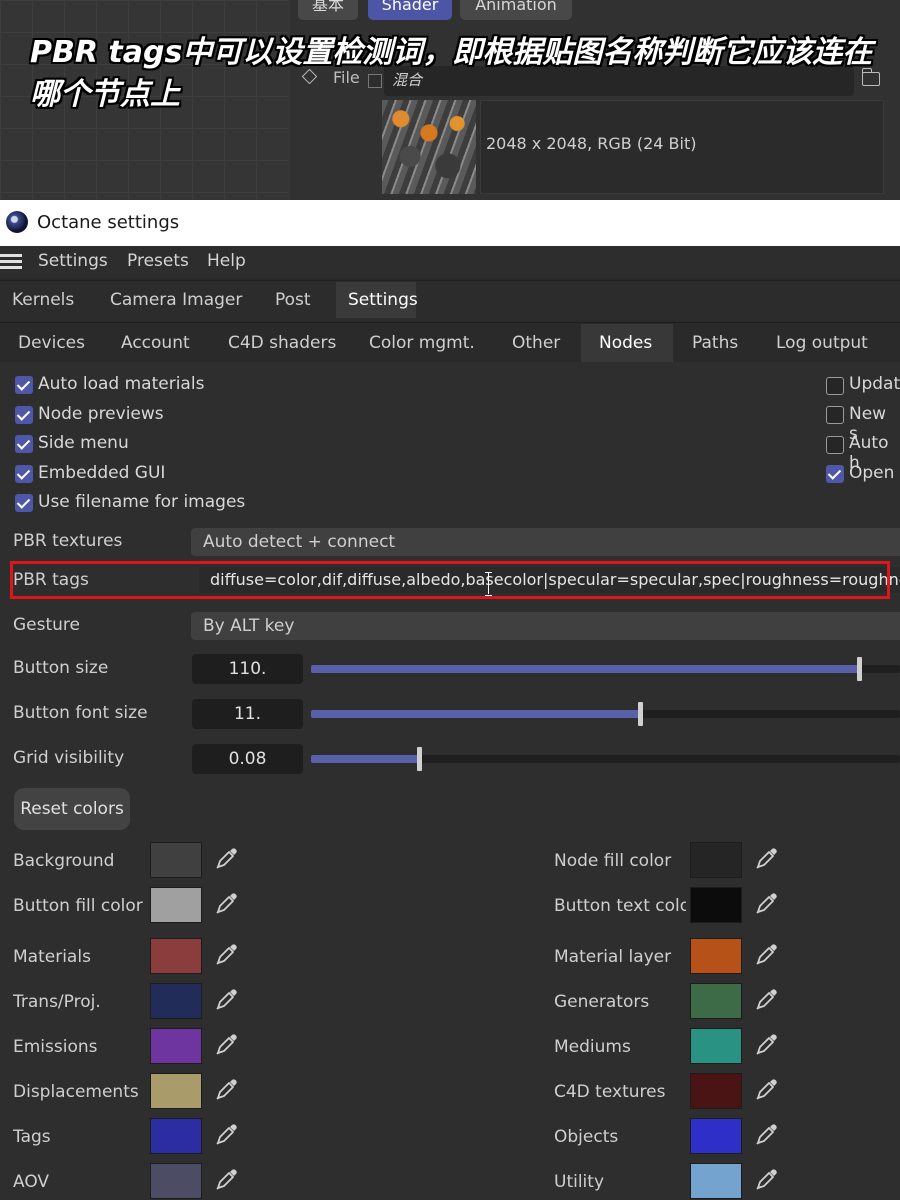 The height and width of the screenshot is (1200, 900). I want to click on use-filename-checkbox, so click(24, 503).